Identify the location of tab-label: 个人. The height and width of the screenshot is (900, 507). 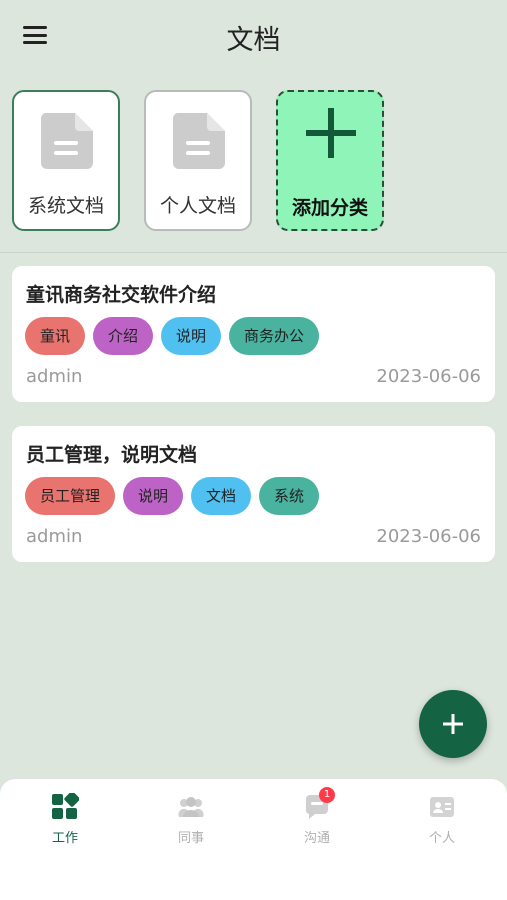
(441, 838).